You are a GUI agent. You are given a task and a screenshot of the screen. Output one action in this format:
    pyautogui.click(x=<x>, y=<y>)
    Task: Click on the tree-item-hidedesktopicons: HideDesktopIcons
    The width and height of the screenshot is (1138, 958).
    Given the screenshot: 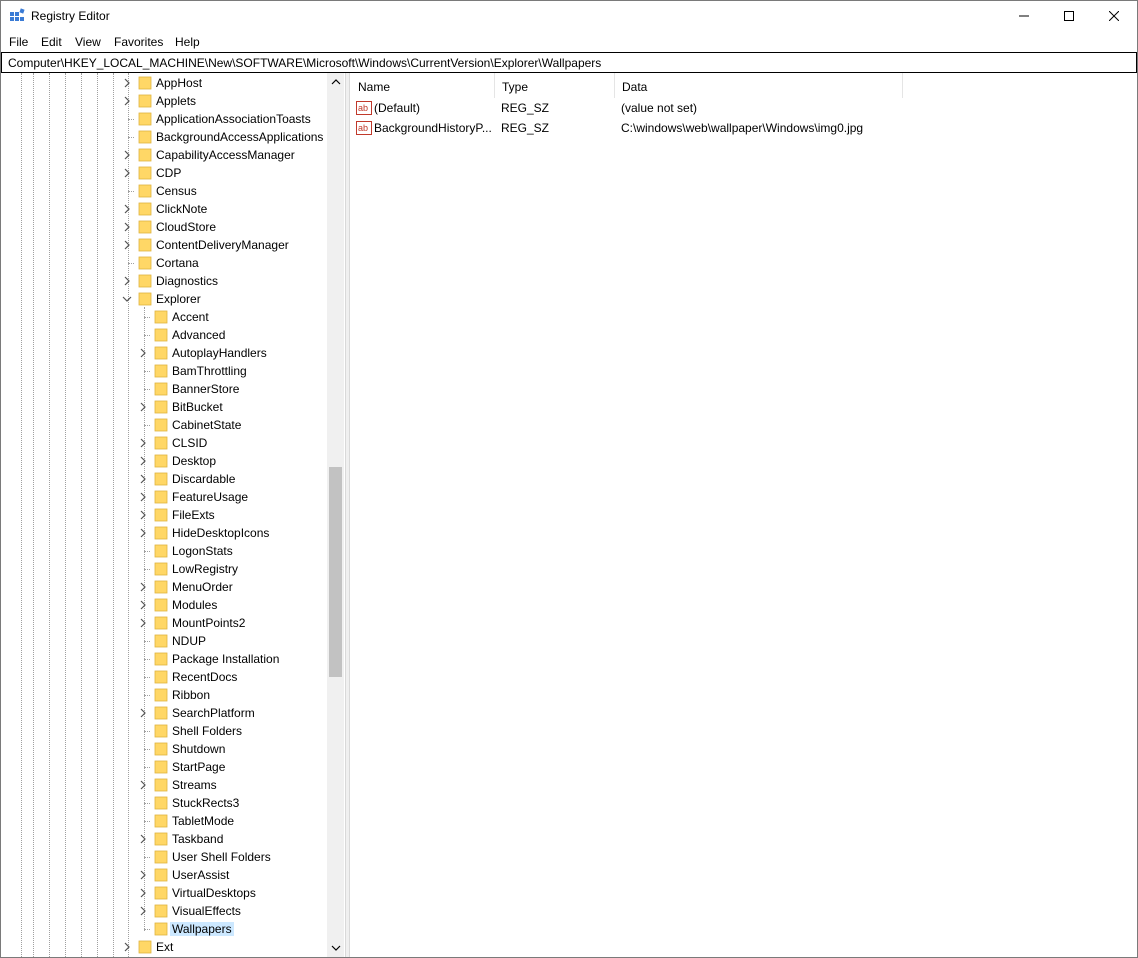 What is the action you would take?
    pyautogui.click(x=164, y=533)
    